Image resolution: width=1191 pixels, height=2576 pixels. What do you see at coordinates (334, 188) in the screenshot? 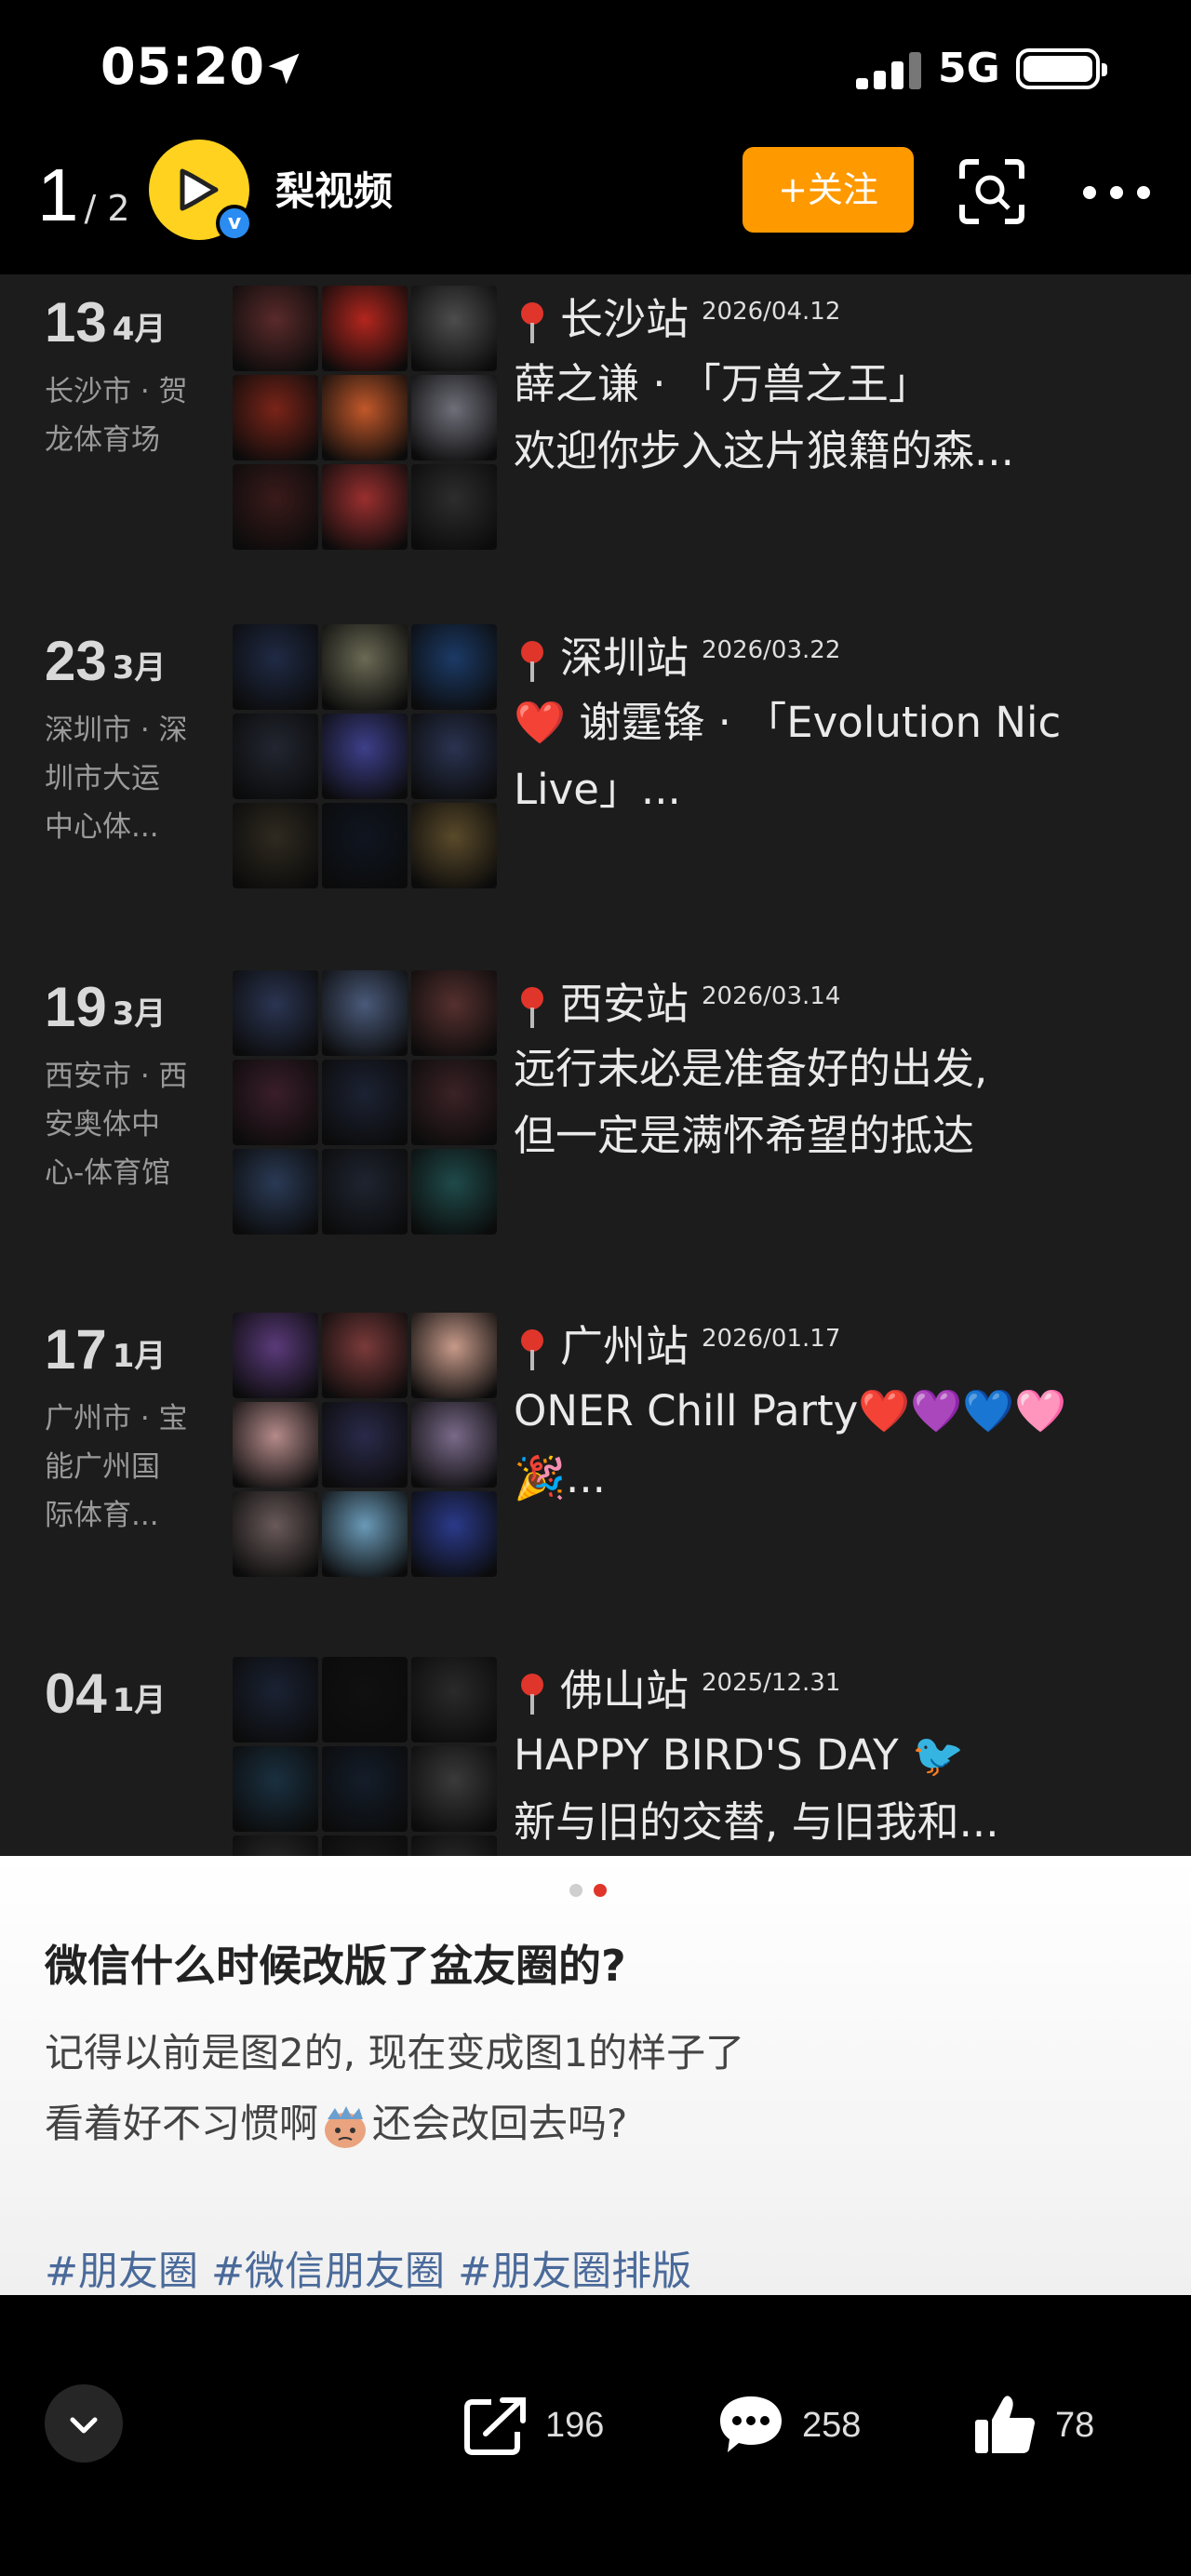
I see `channel-name: 梨视频` at bounding box center [334, 188].